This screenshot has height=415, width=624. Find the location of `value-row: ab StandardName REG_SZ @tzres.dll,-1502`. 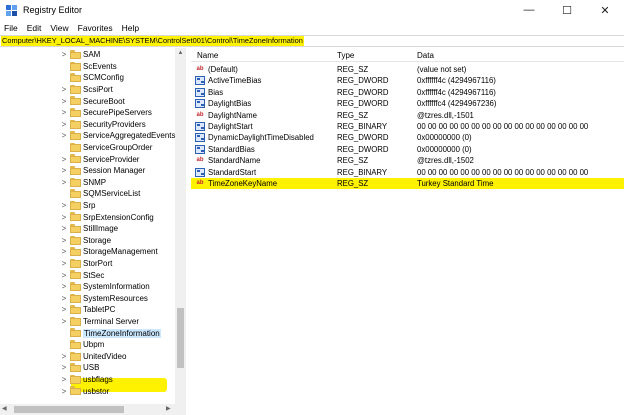

value-row: ab StandardName REG_SZ @tzres.dll,-1502 is located at coordinates (407, 160).